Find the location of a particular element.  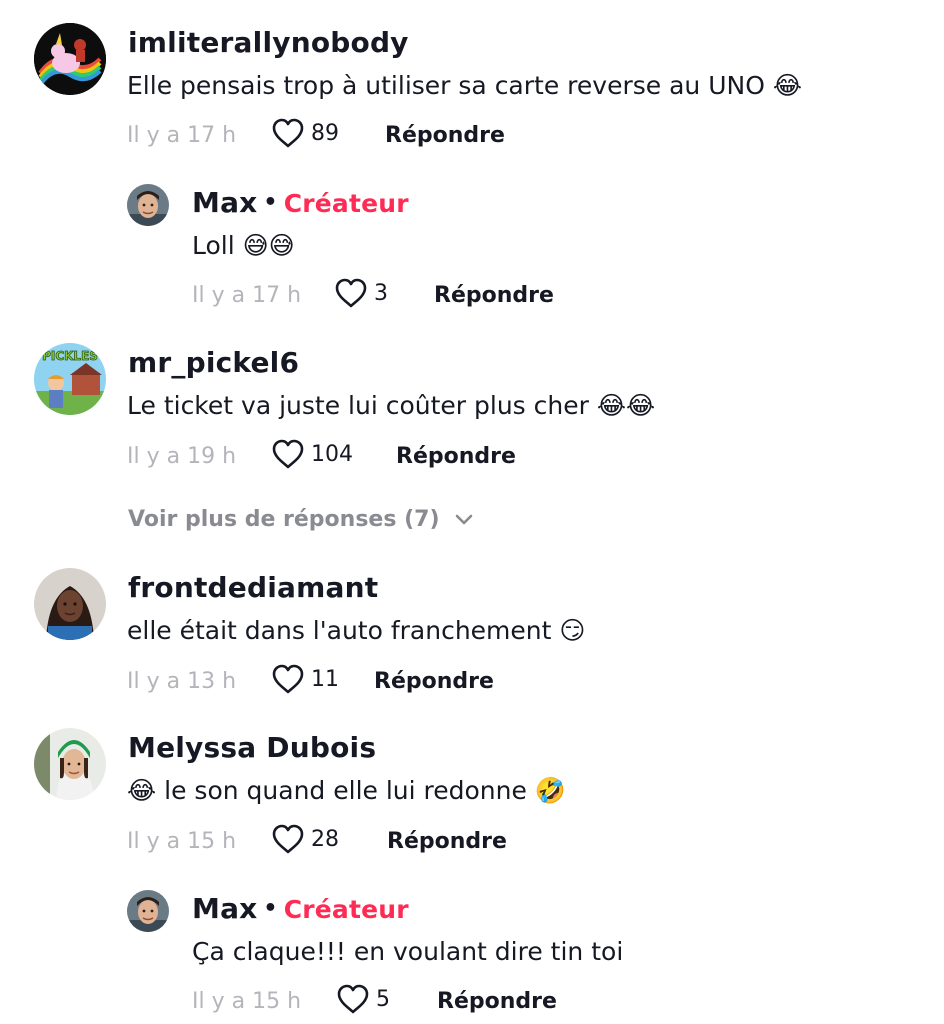

comment-author: imliterallynobody is located at coordinates (268, 42).